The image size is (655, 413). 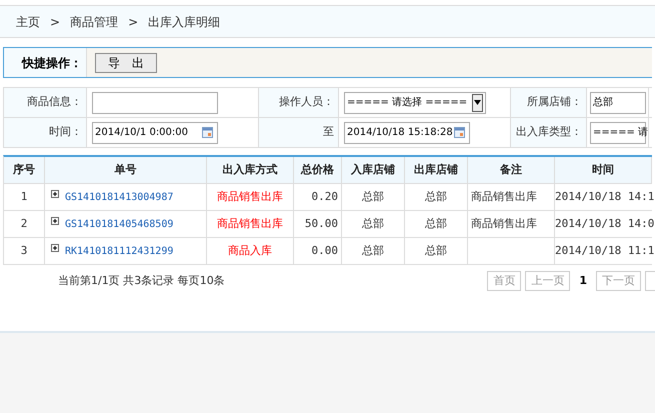 What do you see at coordinates (325, 196) in the screenshot?
I see `table-cell-text: 0.20` at bounding box center [325, 196].